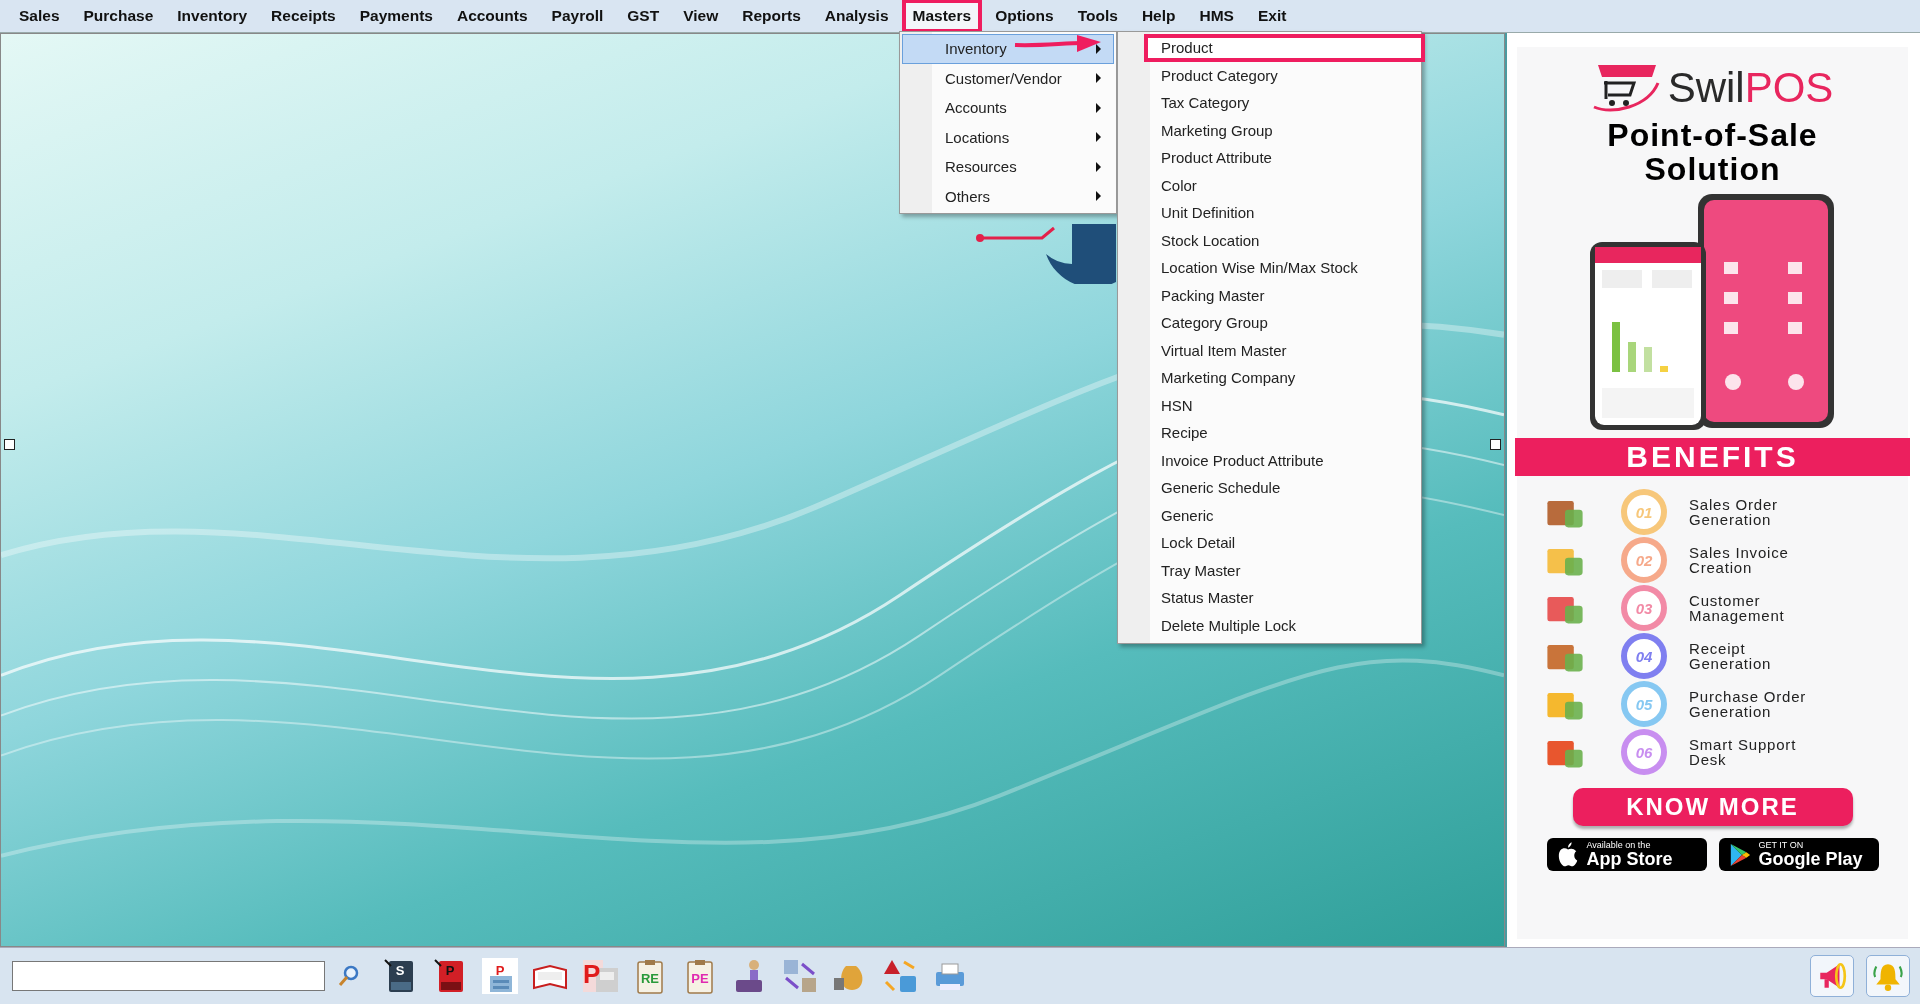 The image size is (1920, 1004). Describe the element at coordinates (1284, 378) in the screenshot. I see `menu-item: Marketing Company` at that location.